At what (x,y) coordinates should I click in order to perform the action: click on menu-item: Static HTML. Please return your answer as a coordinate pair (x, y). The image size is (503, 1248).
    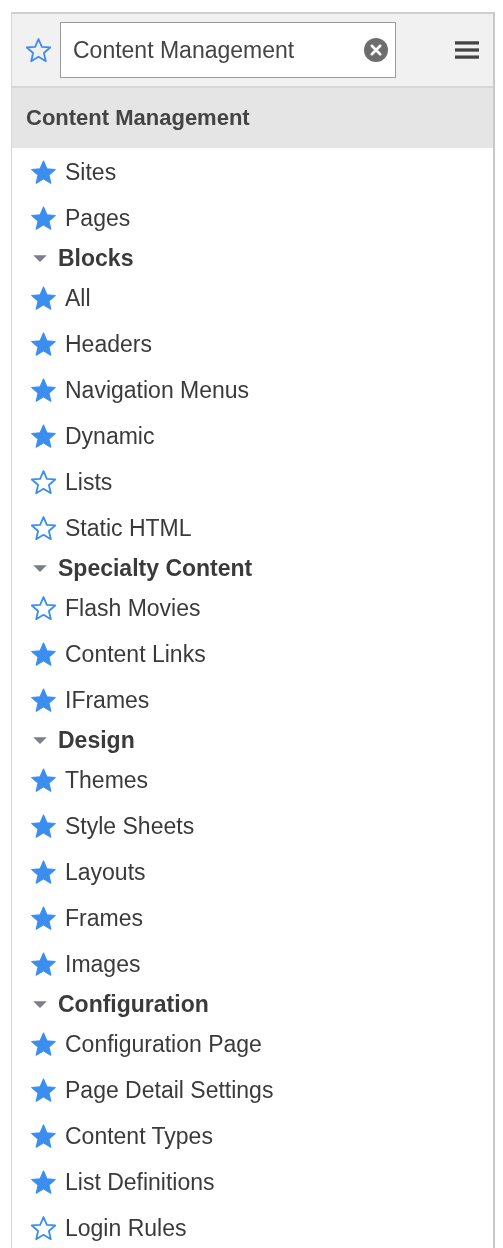
    Looking at the image, I should click on (128, 528).